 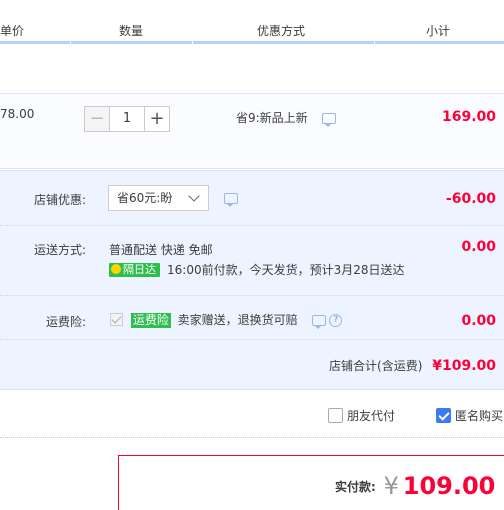 What do you see at coordinates (336, 320) in the screenshot?
I see `help-icon: ?` at bounding box center [336, 320].